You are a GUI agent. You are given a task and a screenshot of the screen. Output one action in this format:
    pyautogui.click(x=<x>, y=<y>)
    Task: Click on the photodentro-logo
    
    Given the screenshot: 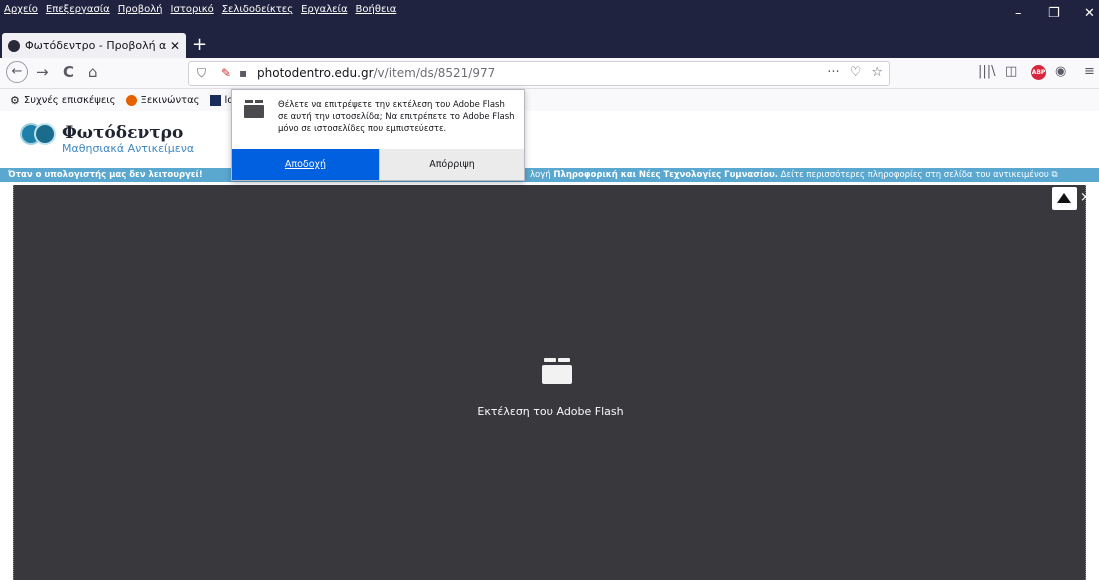 What is the action you would take?
    pyautogui.click(x=33, y=137)
    